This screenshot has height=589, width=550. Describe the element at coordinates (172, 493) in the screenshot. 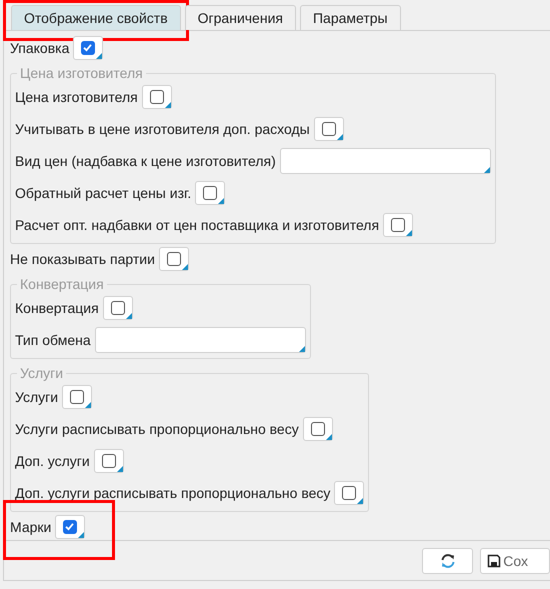

I see `checkbox-label: Доп. услуги расписывать пропорционально весу` at that location.